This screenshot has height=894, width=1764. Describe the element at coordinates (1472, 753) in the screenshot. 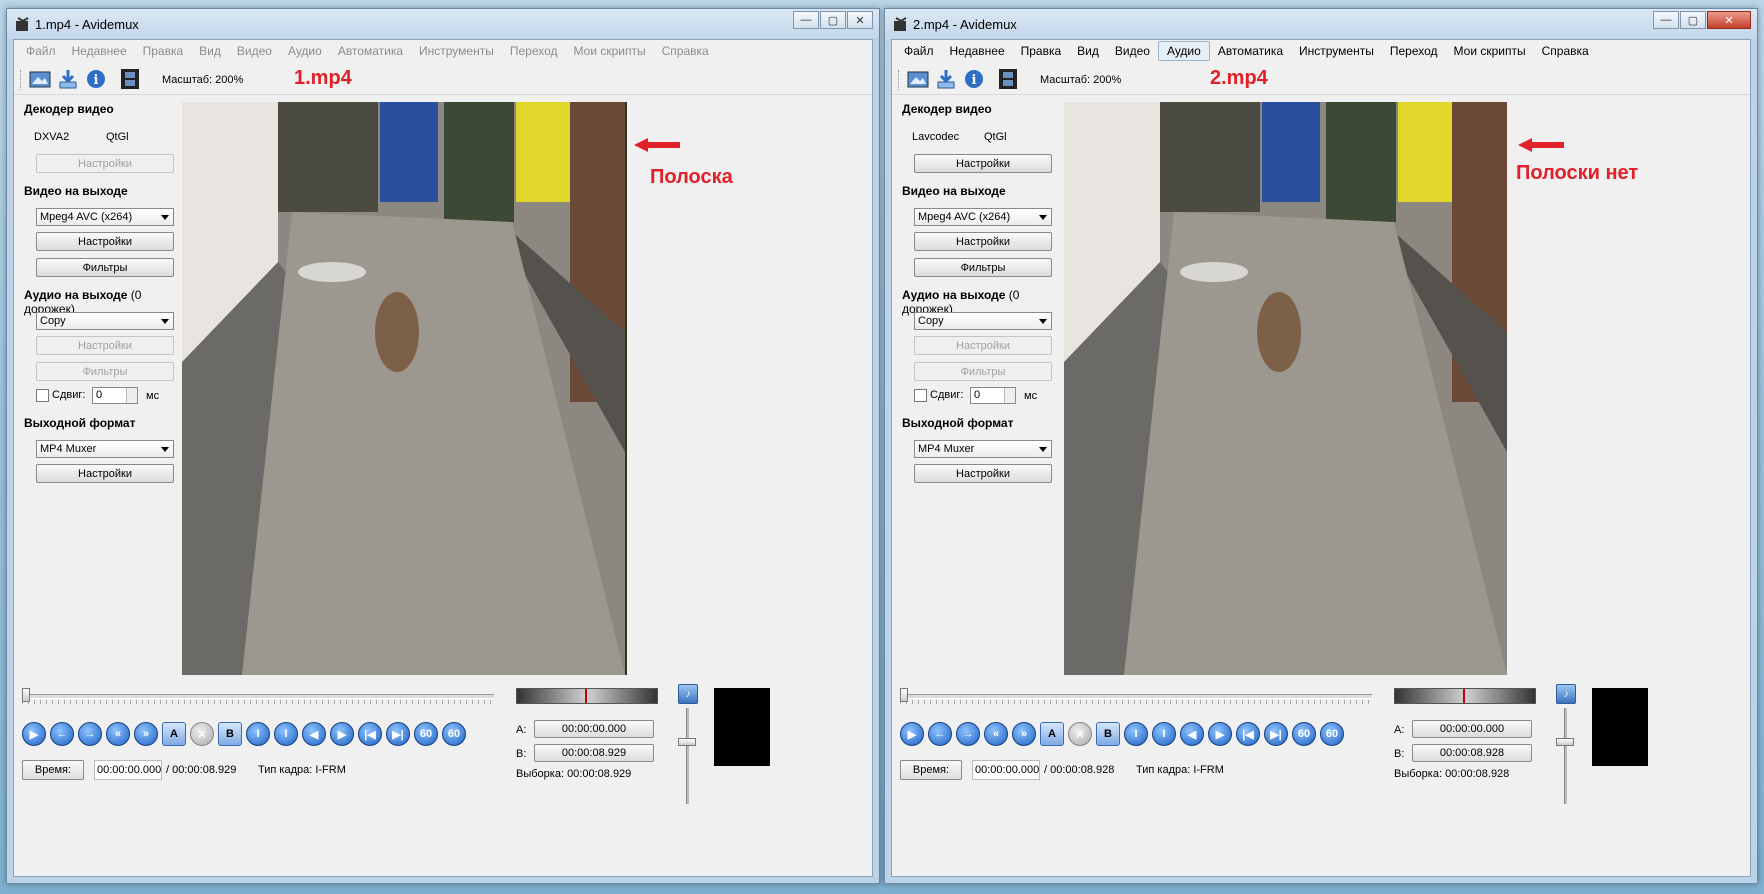

I see `marker-b-field: 00:00:08.928` at that location.